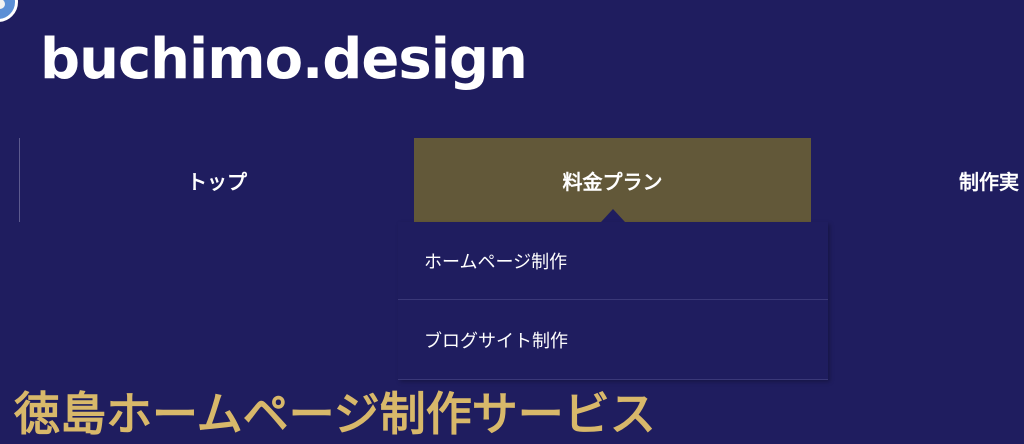 This screenshot has height=444, width=1024. Describe the element at coordinates (917, 180) in the screenshot. I see `nav-item-works: 制作実` at that location.